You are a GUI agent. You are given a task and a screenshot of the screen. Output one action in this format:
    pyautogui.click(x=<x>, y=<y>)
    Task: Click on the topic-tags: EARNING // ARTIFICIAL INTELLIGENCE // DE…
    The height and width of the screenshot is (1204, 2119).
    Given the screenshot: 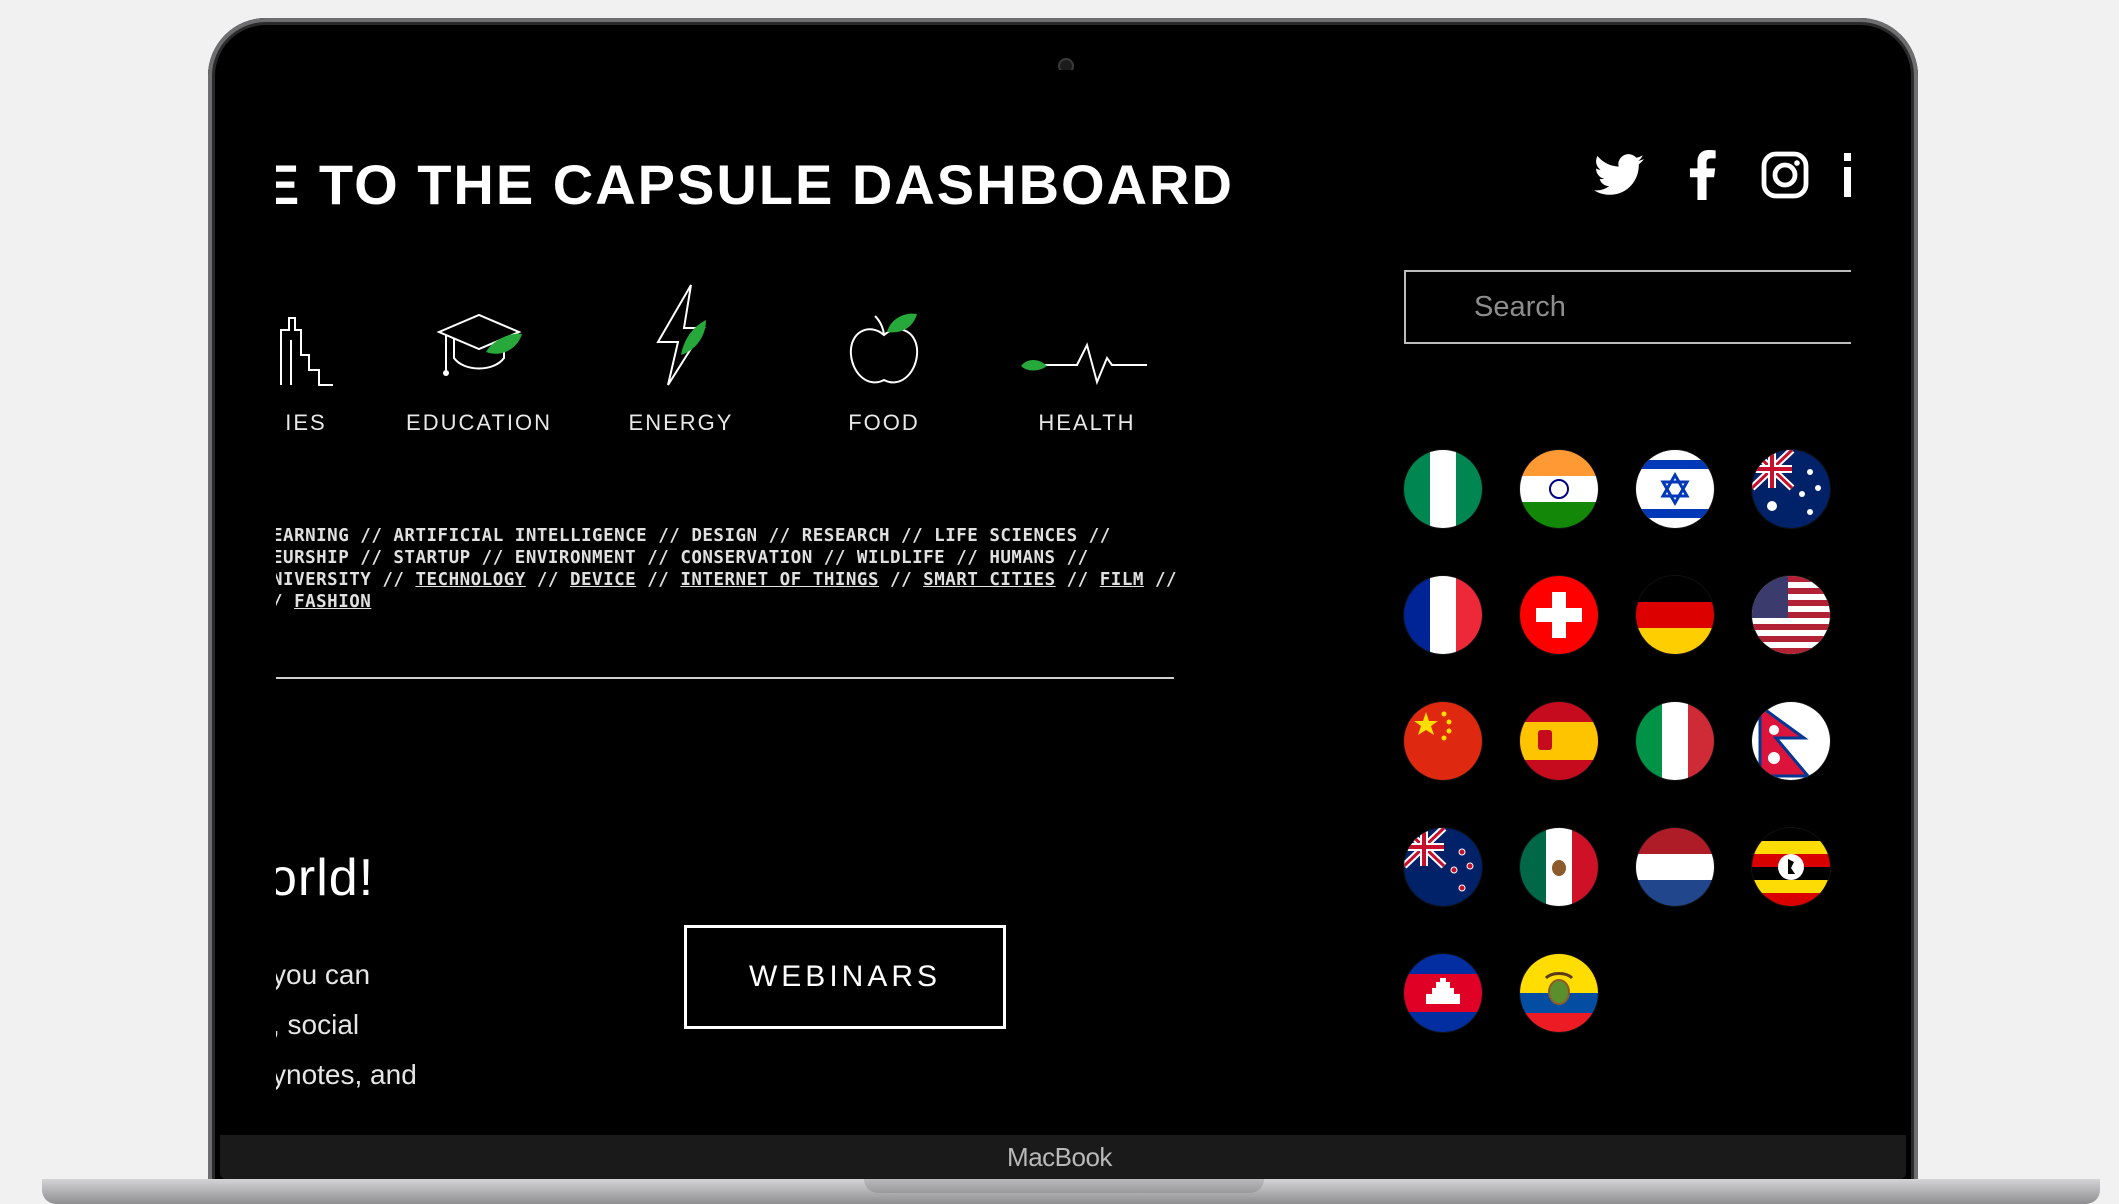 What is the action you would take?
    pyautogui.click(x=734, y=569)
    